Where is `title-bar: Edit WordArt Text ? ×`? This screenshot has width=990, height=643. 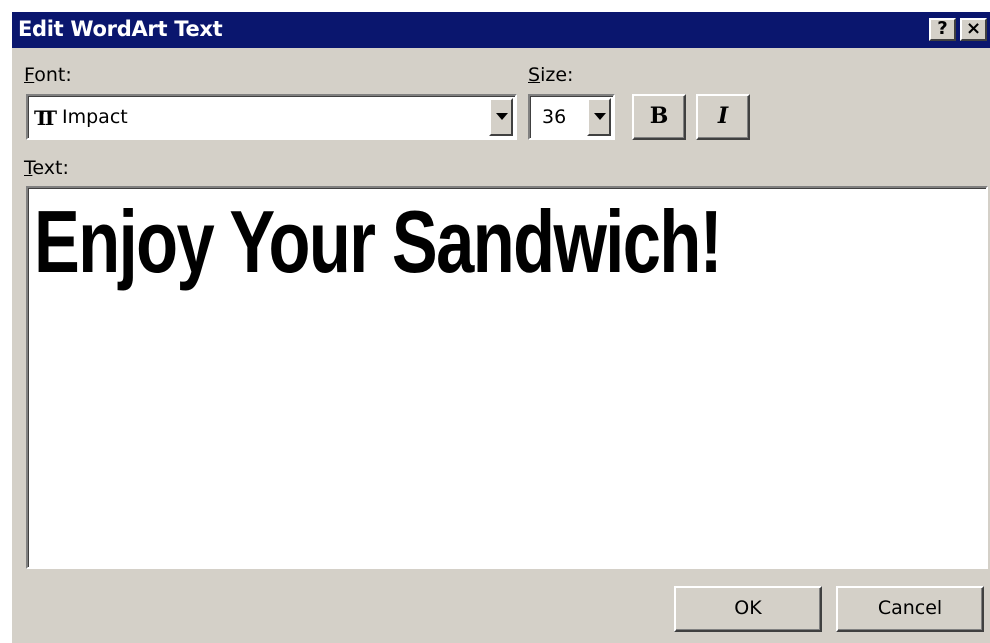 title-bar: Edit WordArt Text ? × is located at coordinates (501, 30).